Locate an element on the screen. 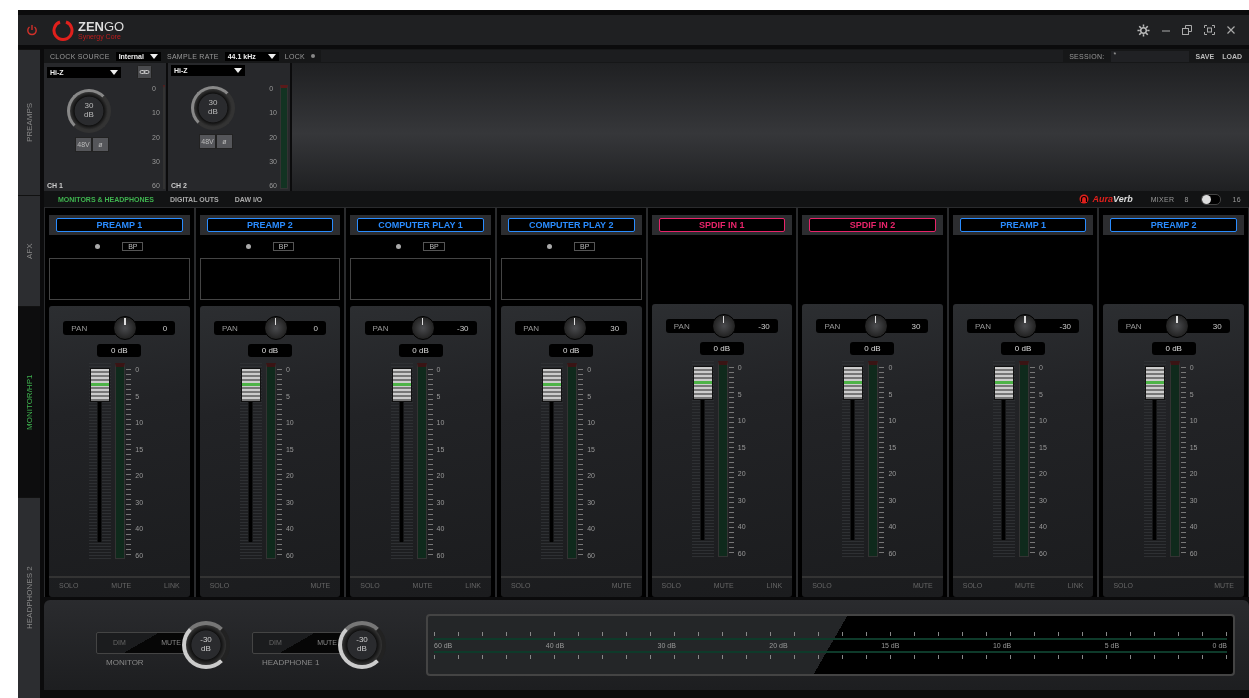  fullscreen-icon is located at coordinates (1209, 30).